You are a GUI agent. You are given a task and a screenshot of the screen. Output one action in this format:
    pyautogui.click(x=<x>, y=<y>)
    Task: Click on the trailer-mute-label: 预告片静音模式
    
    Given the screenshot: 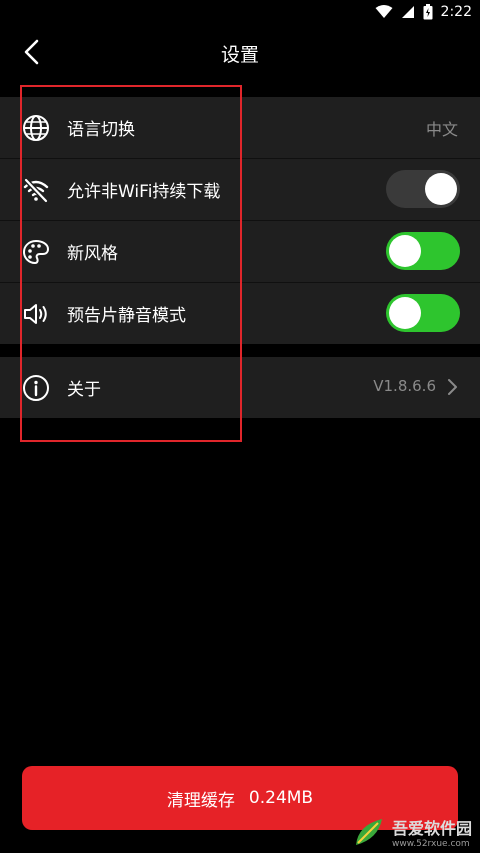 What is the action you would take?
    pyautogui.click(x=126, y=316)
    